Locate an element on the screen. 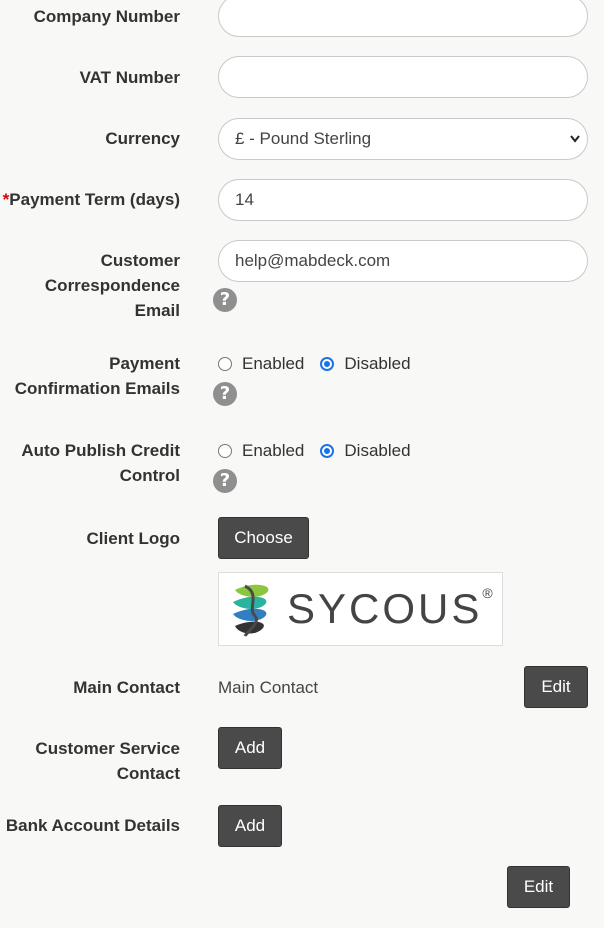 This screenshot has width=604, height=928. choose-logo-button: Choose is located at coordinates (263, 538).